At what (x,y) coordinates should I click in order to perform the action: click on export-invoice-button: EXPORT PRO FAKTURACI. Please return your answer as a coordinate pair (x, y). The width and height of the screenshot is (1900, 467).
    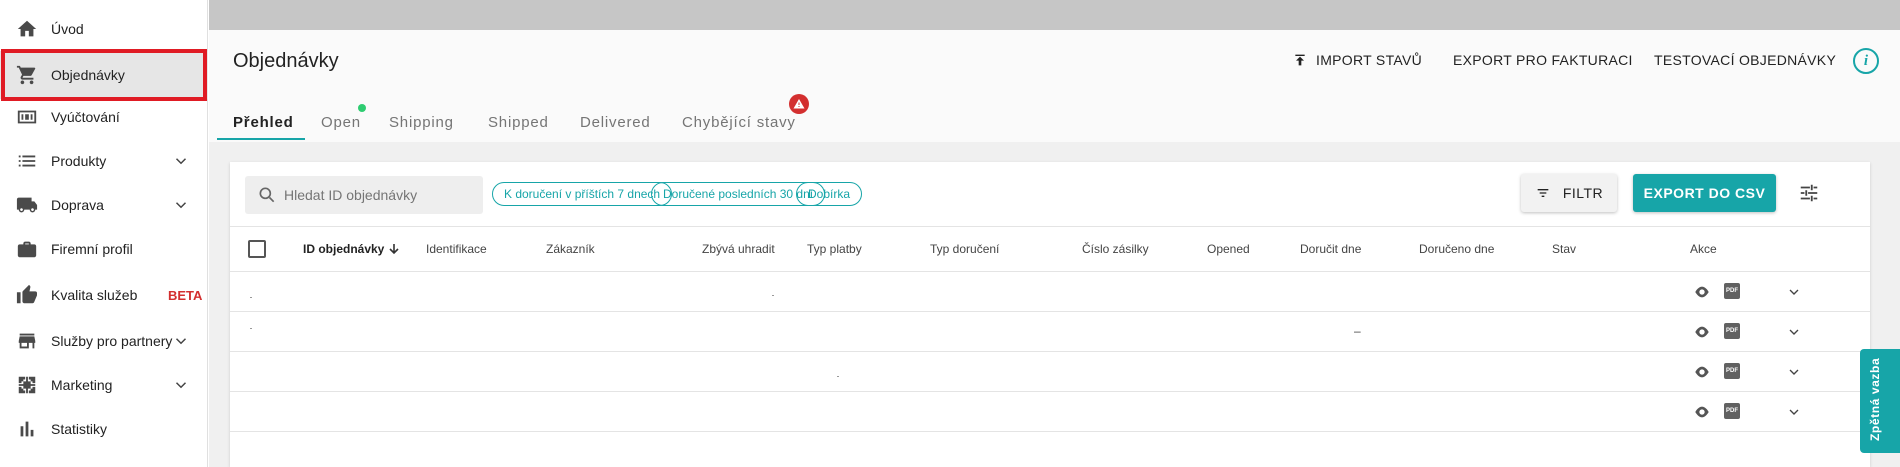
    Looking at the image, I should click on (1543, 60).